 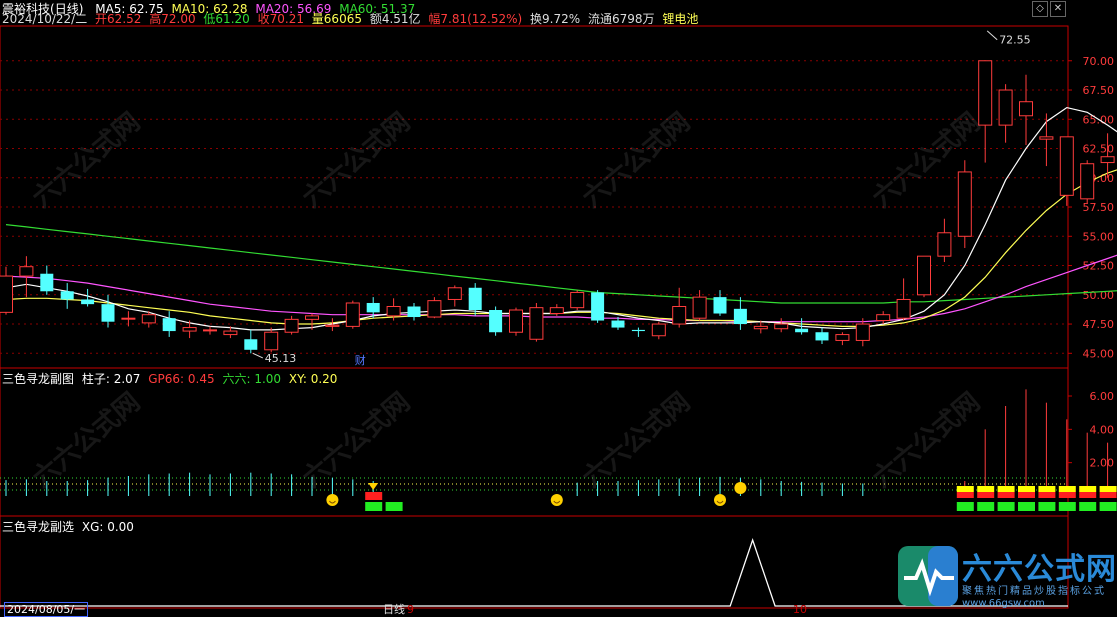 I want to click on sub1-title: 三色寻龙副图, so click(x=38, y=379).